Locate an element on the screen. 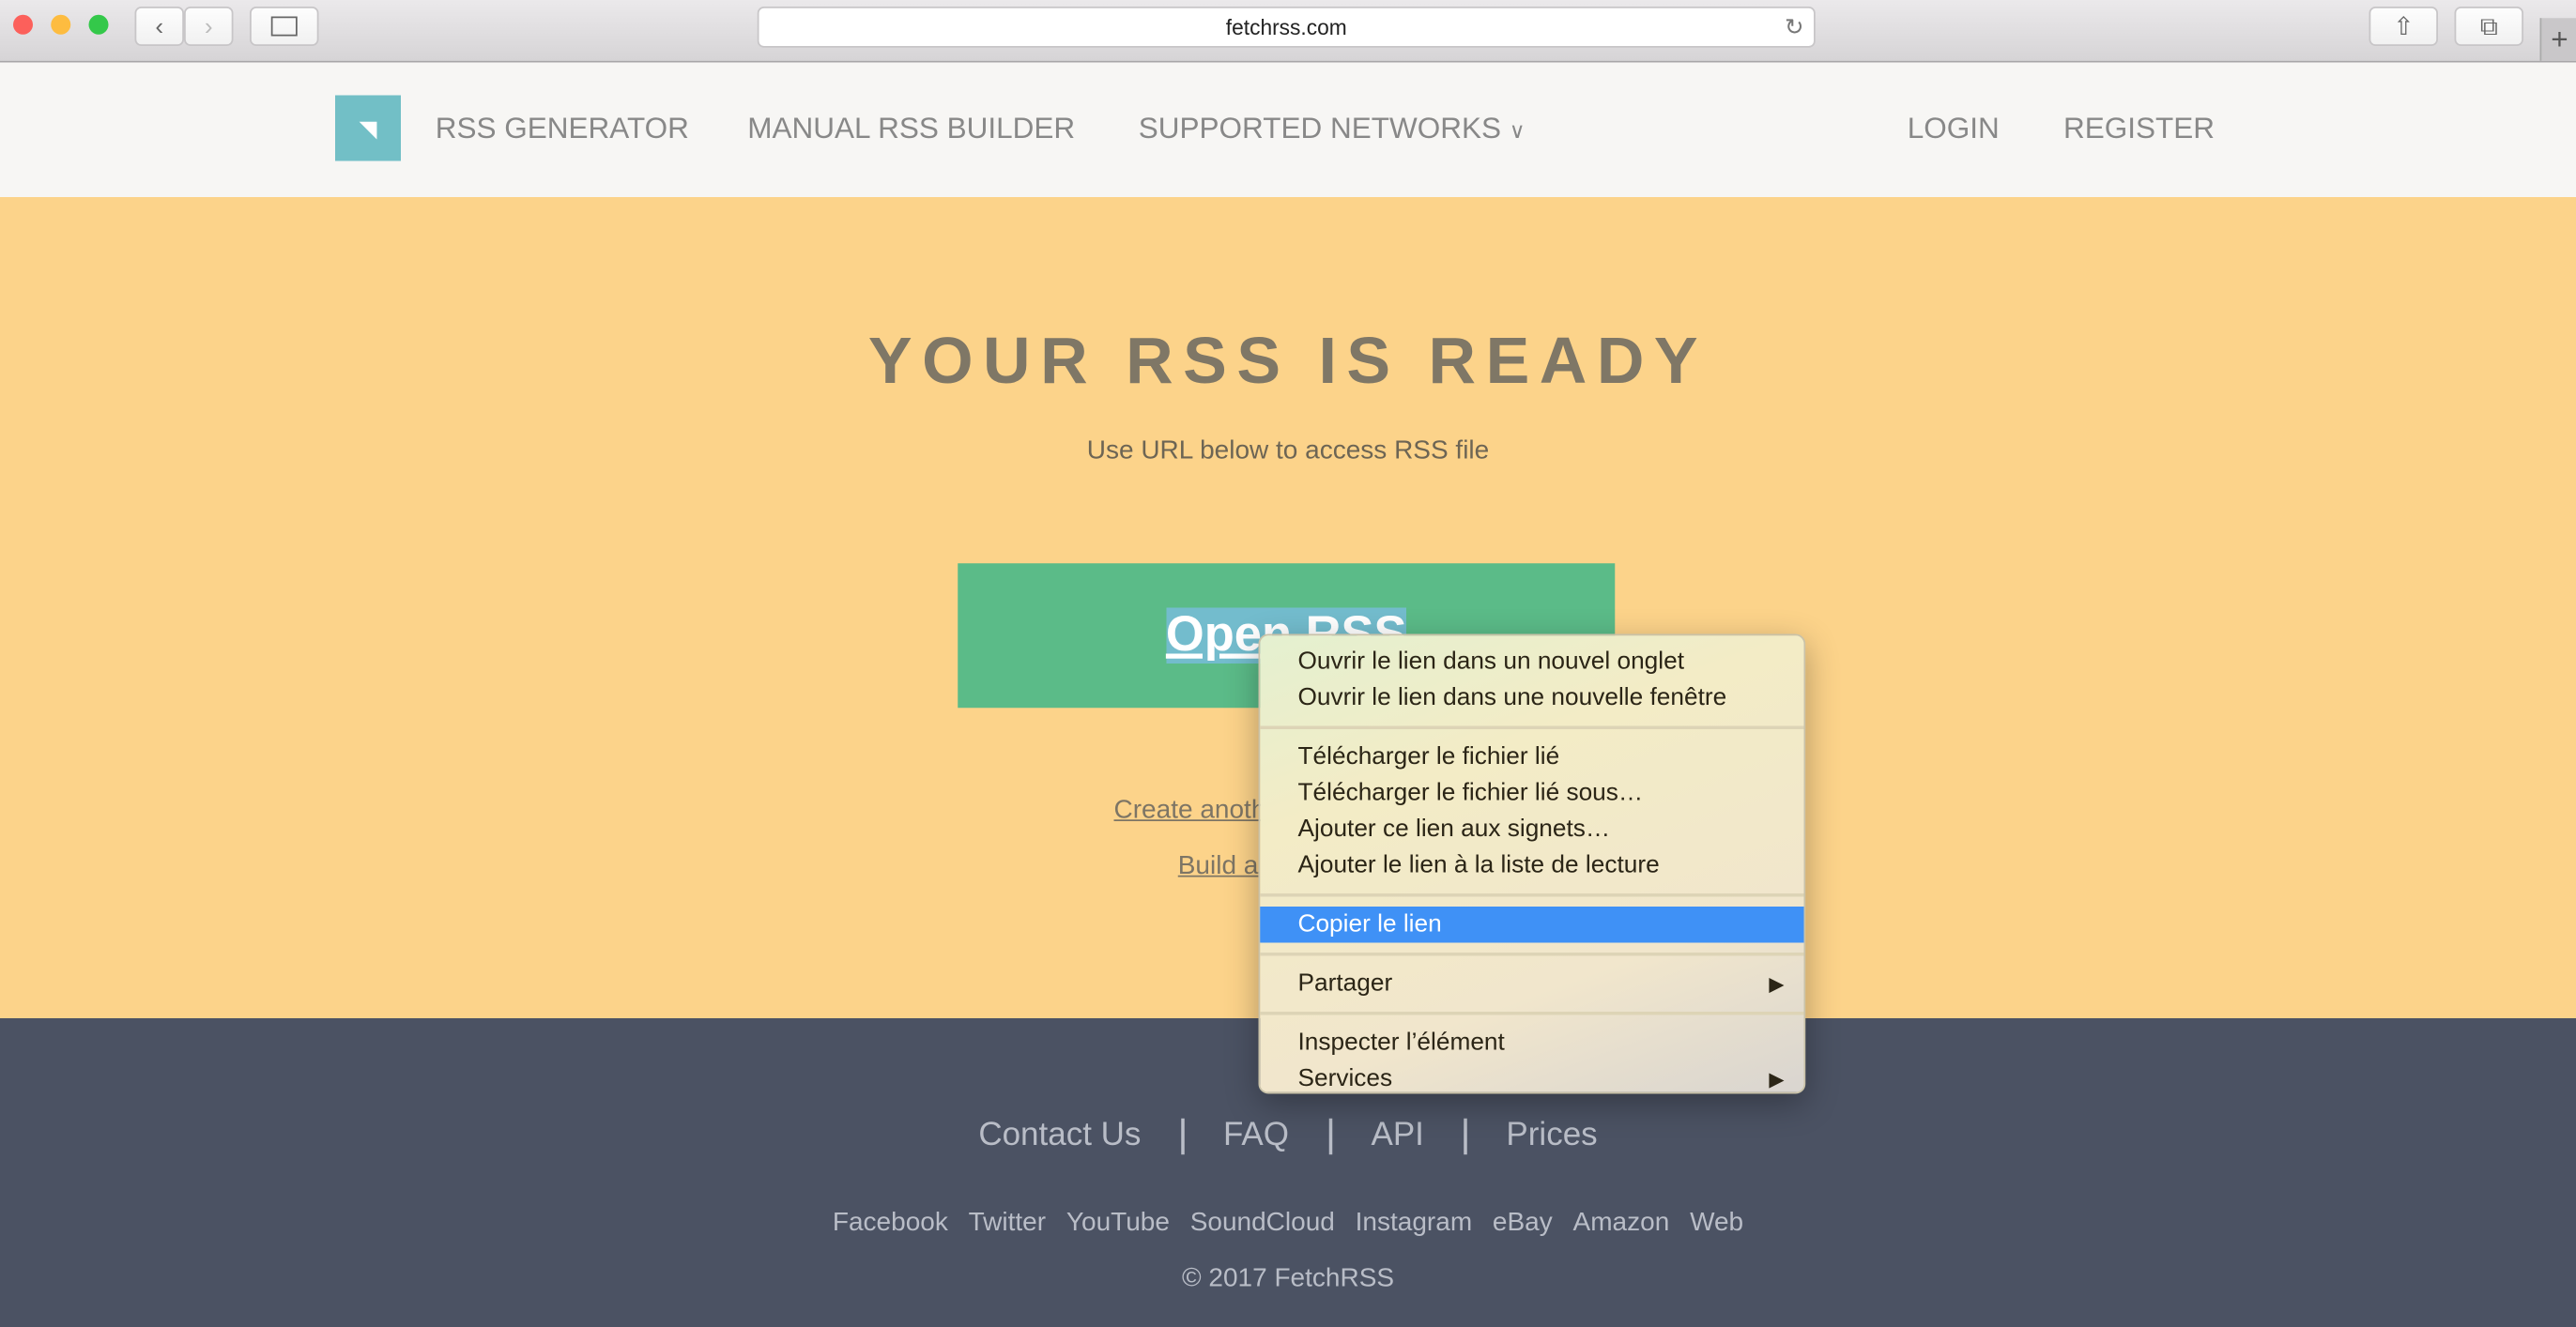 This screenshot has height=1327, width=2576. nav-manual-rss-builder: MANUAL RSS BUILDER is located at coordinates (911, 129).